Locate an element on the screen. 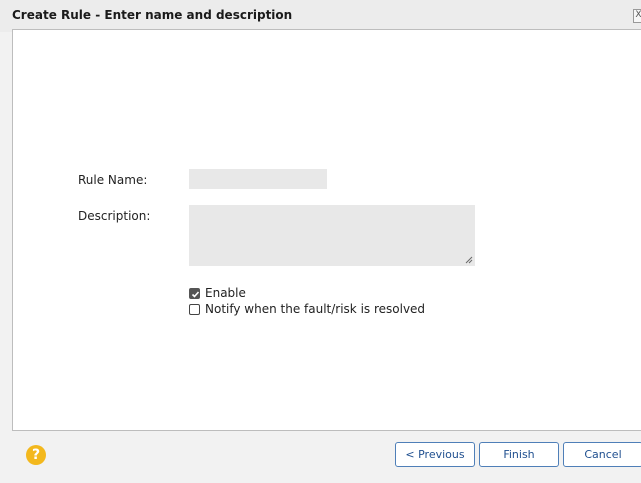 Image resolution: width=641 pixels, height=483 pixels. enable-checkbox is located at coordinates (194, 293).